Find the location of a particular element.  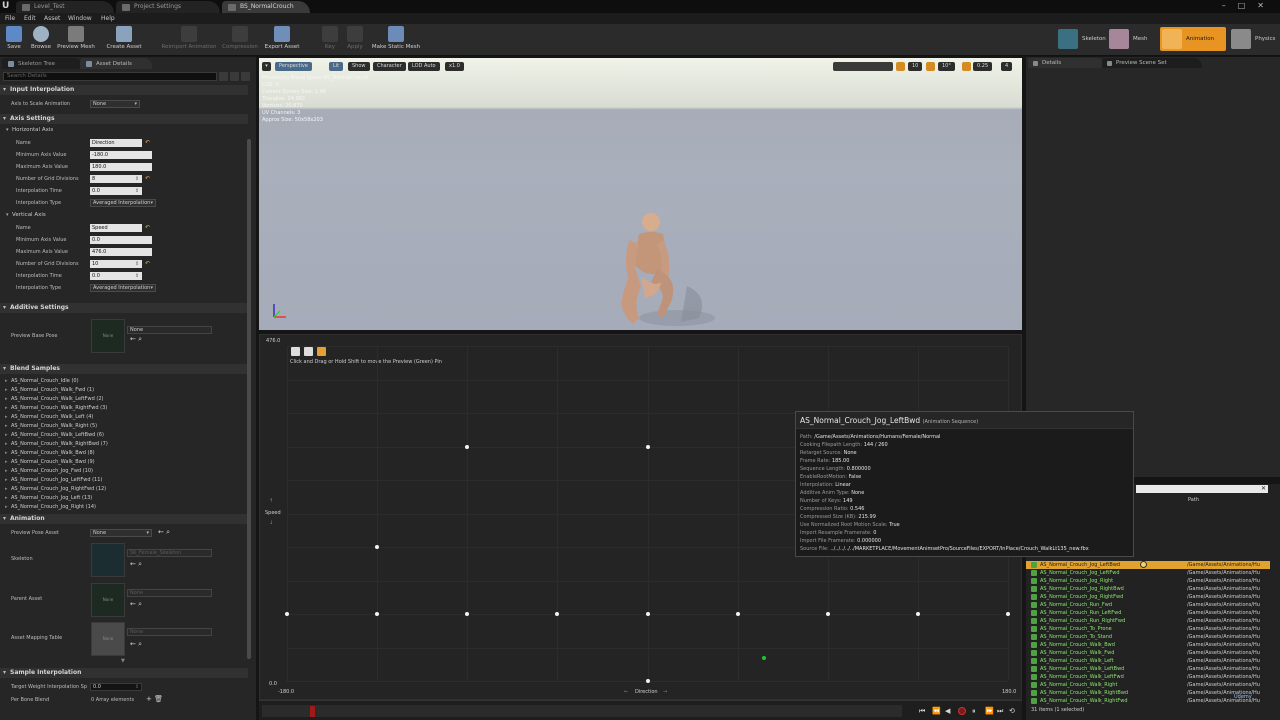

horizontal-axis-group: Horizontal Axis is located at coordinates (124, 130).